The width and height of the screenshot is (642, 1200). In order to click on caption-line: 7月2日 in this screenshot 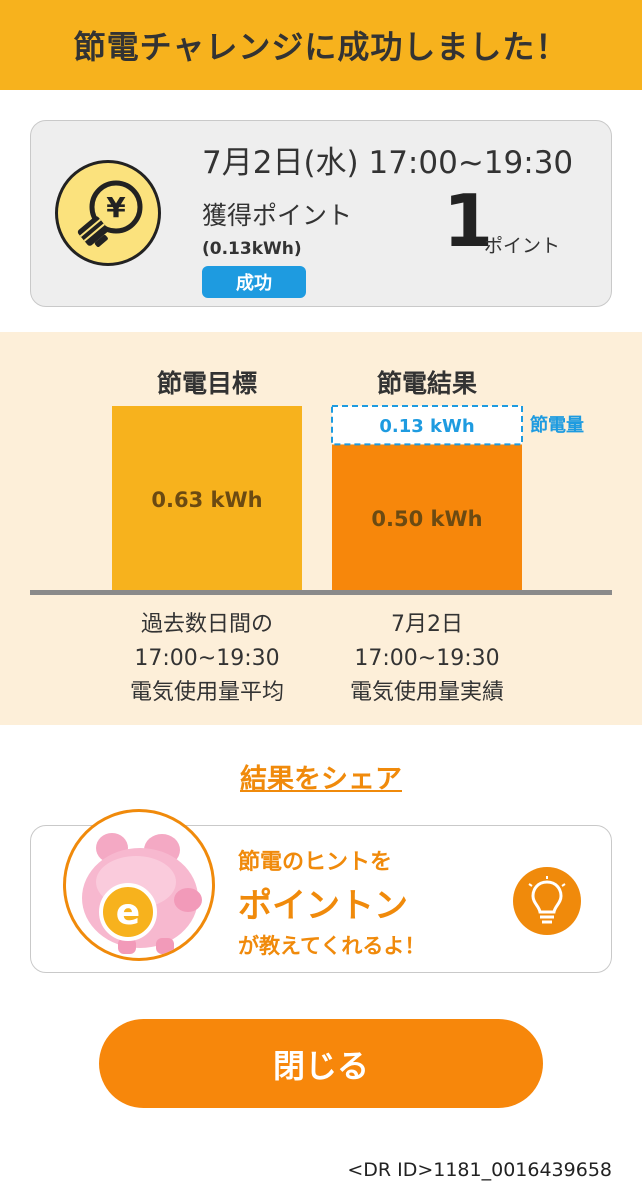, I will do `click(427, 624)`.